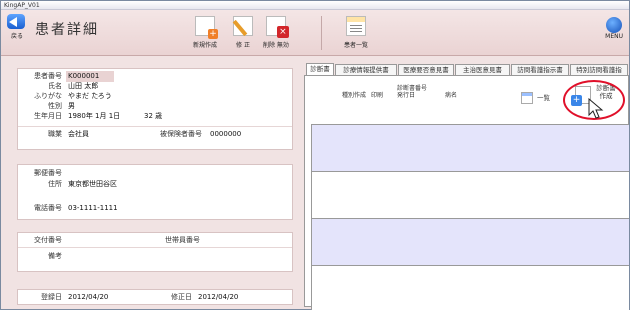 The image size is (630, 310). I want to click on back-button: 戻る, so click(17, 29).